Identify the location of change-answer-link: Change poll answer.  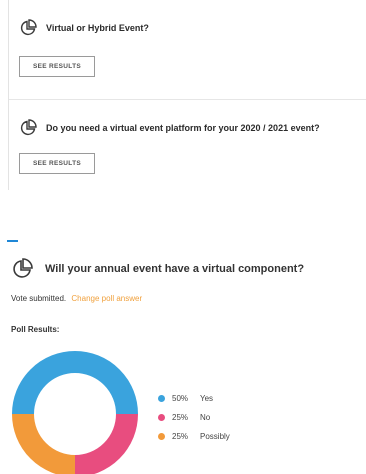
(106, 298).